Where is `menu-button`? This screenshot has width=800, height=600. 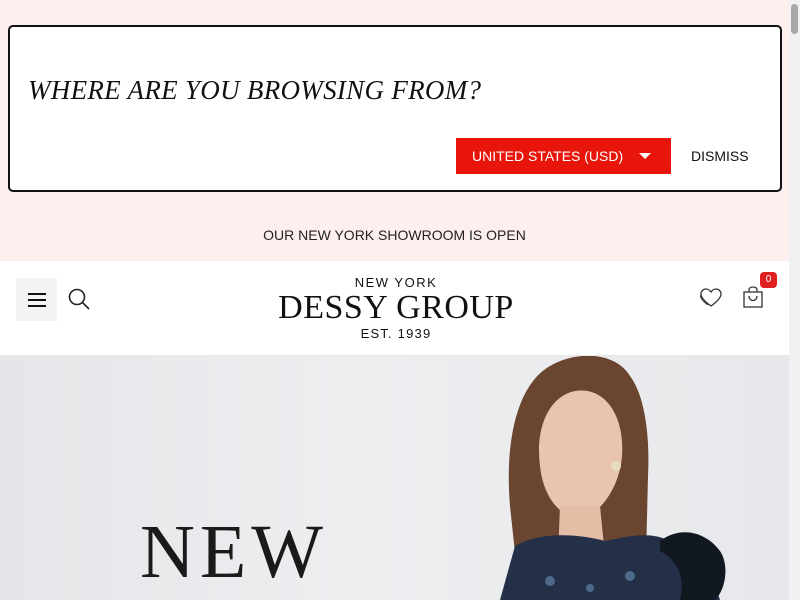
menu-button is located at coordinates (36, 299).